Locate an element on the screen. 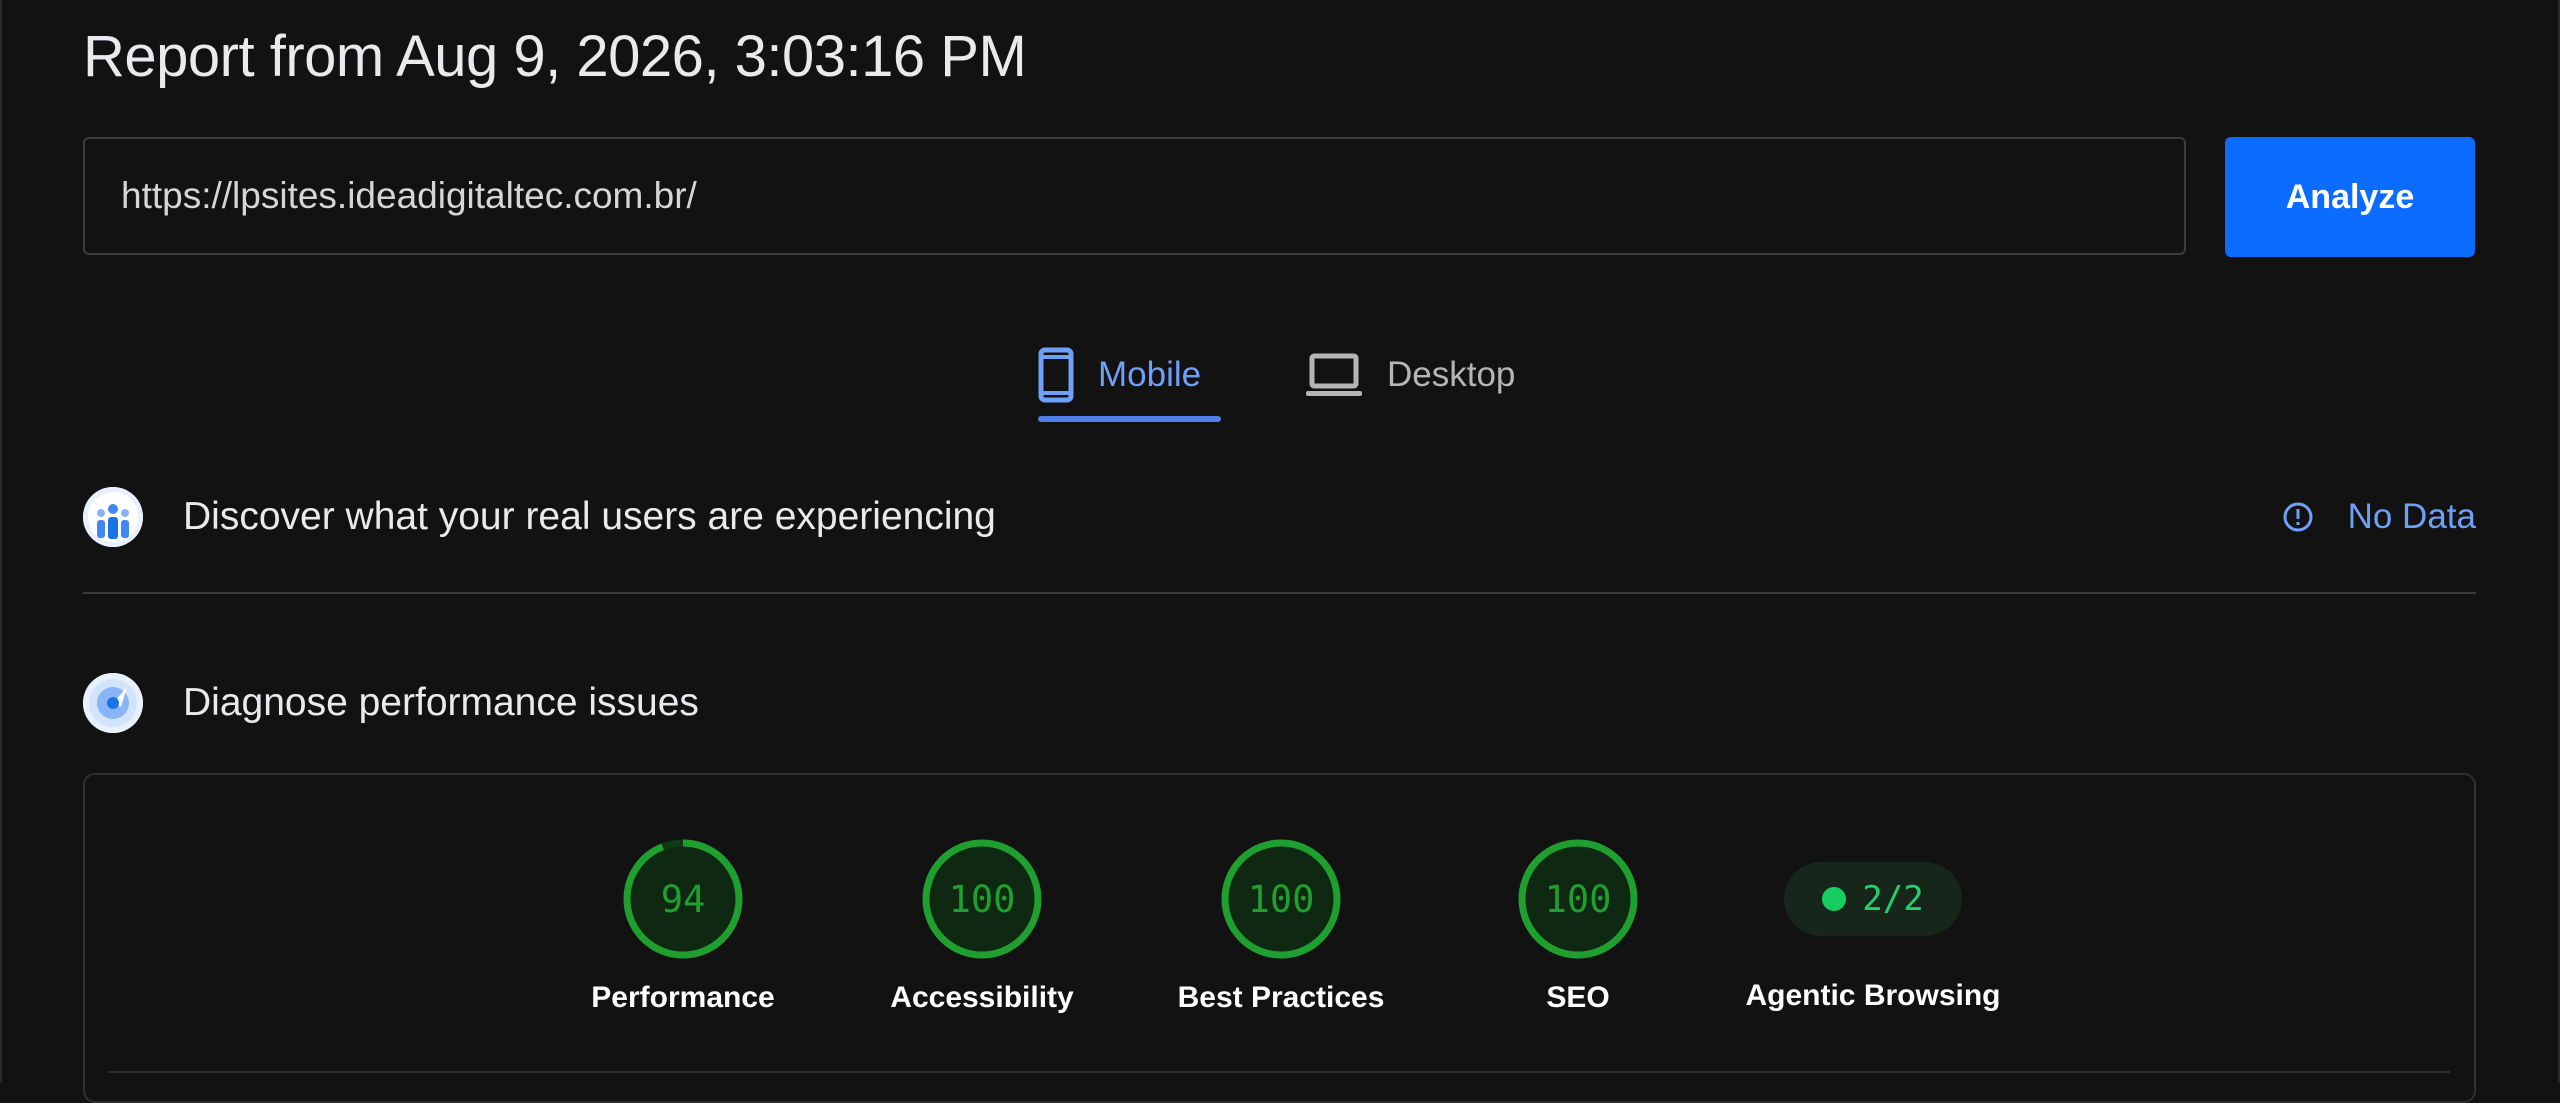 Image resolution: width=2560 pixels, height=1103 pixels. agentic-value: 2/2 is located at coordinates (1893, 899).